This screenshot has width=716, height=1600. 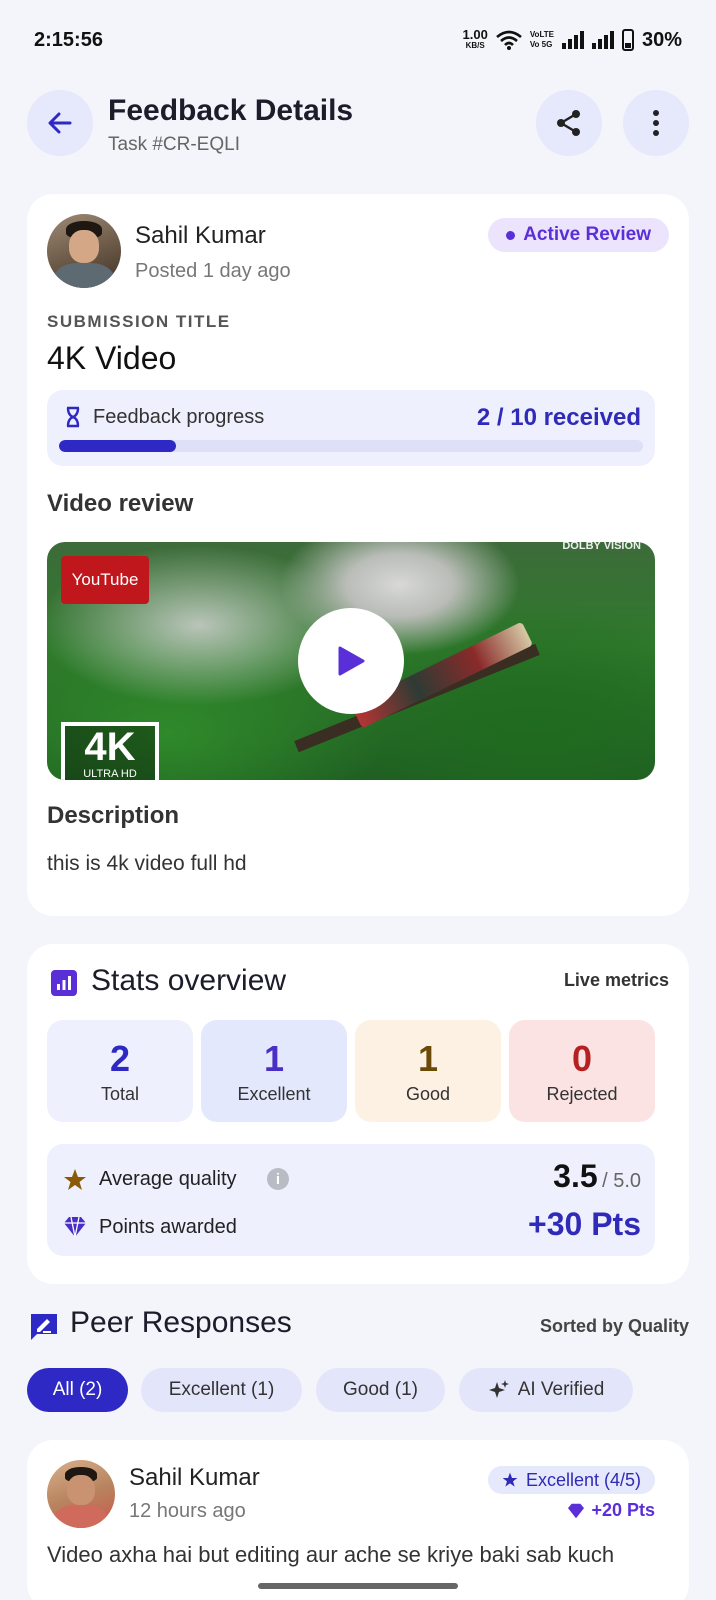 I want to click on posted-time: Posted 1 day ago, so click(x=213, y=271).